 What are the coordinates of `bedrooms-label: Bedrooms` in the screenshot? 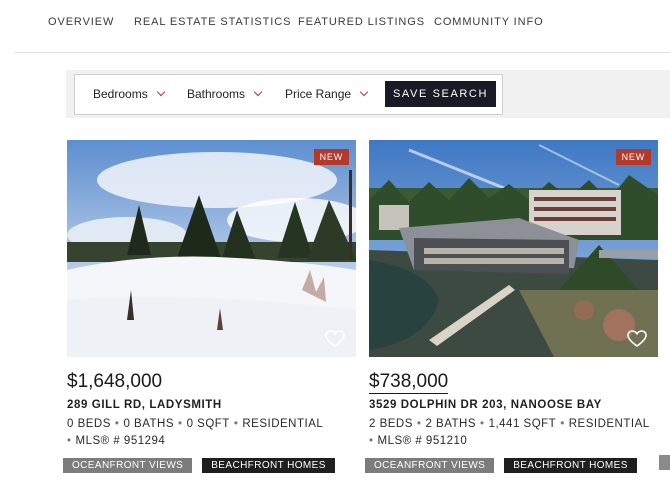 It's located at (120, 94).